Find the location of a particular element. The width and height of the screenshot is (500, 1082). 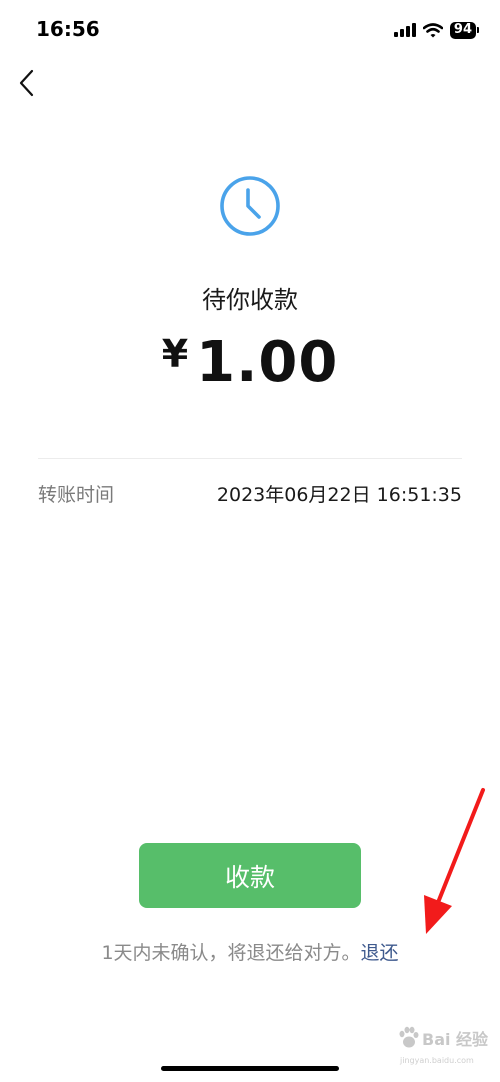

baidu-watermark: Bai 经验 jingyan.baidu.com is located at coordinates (442, 1048).